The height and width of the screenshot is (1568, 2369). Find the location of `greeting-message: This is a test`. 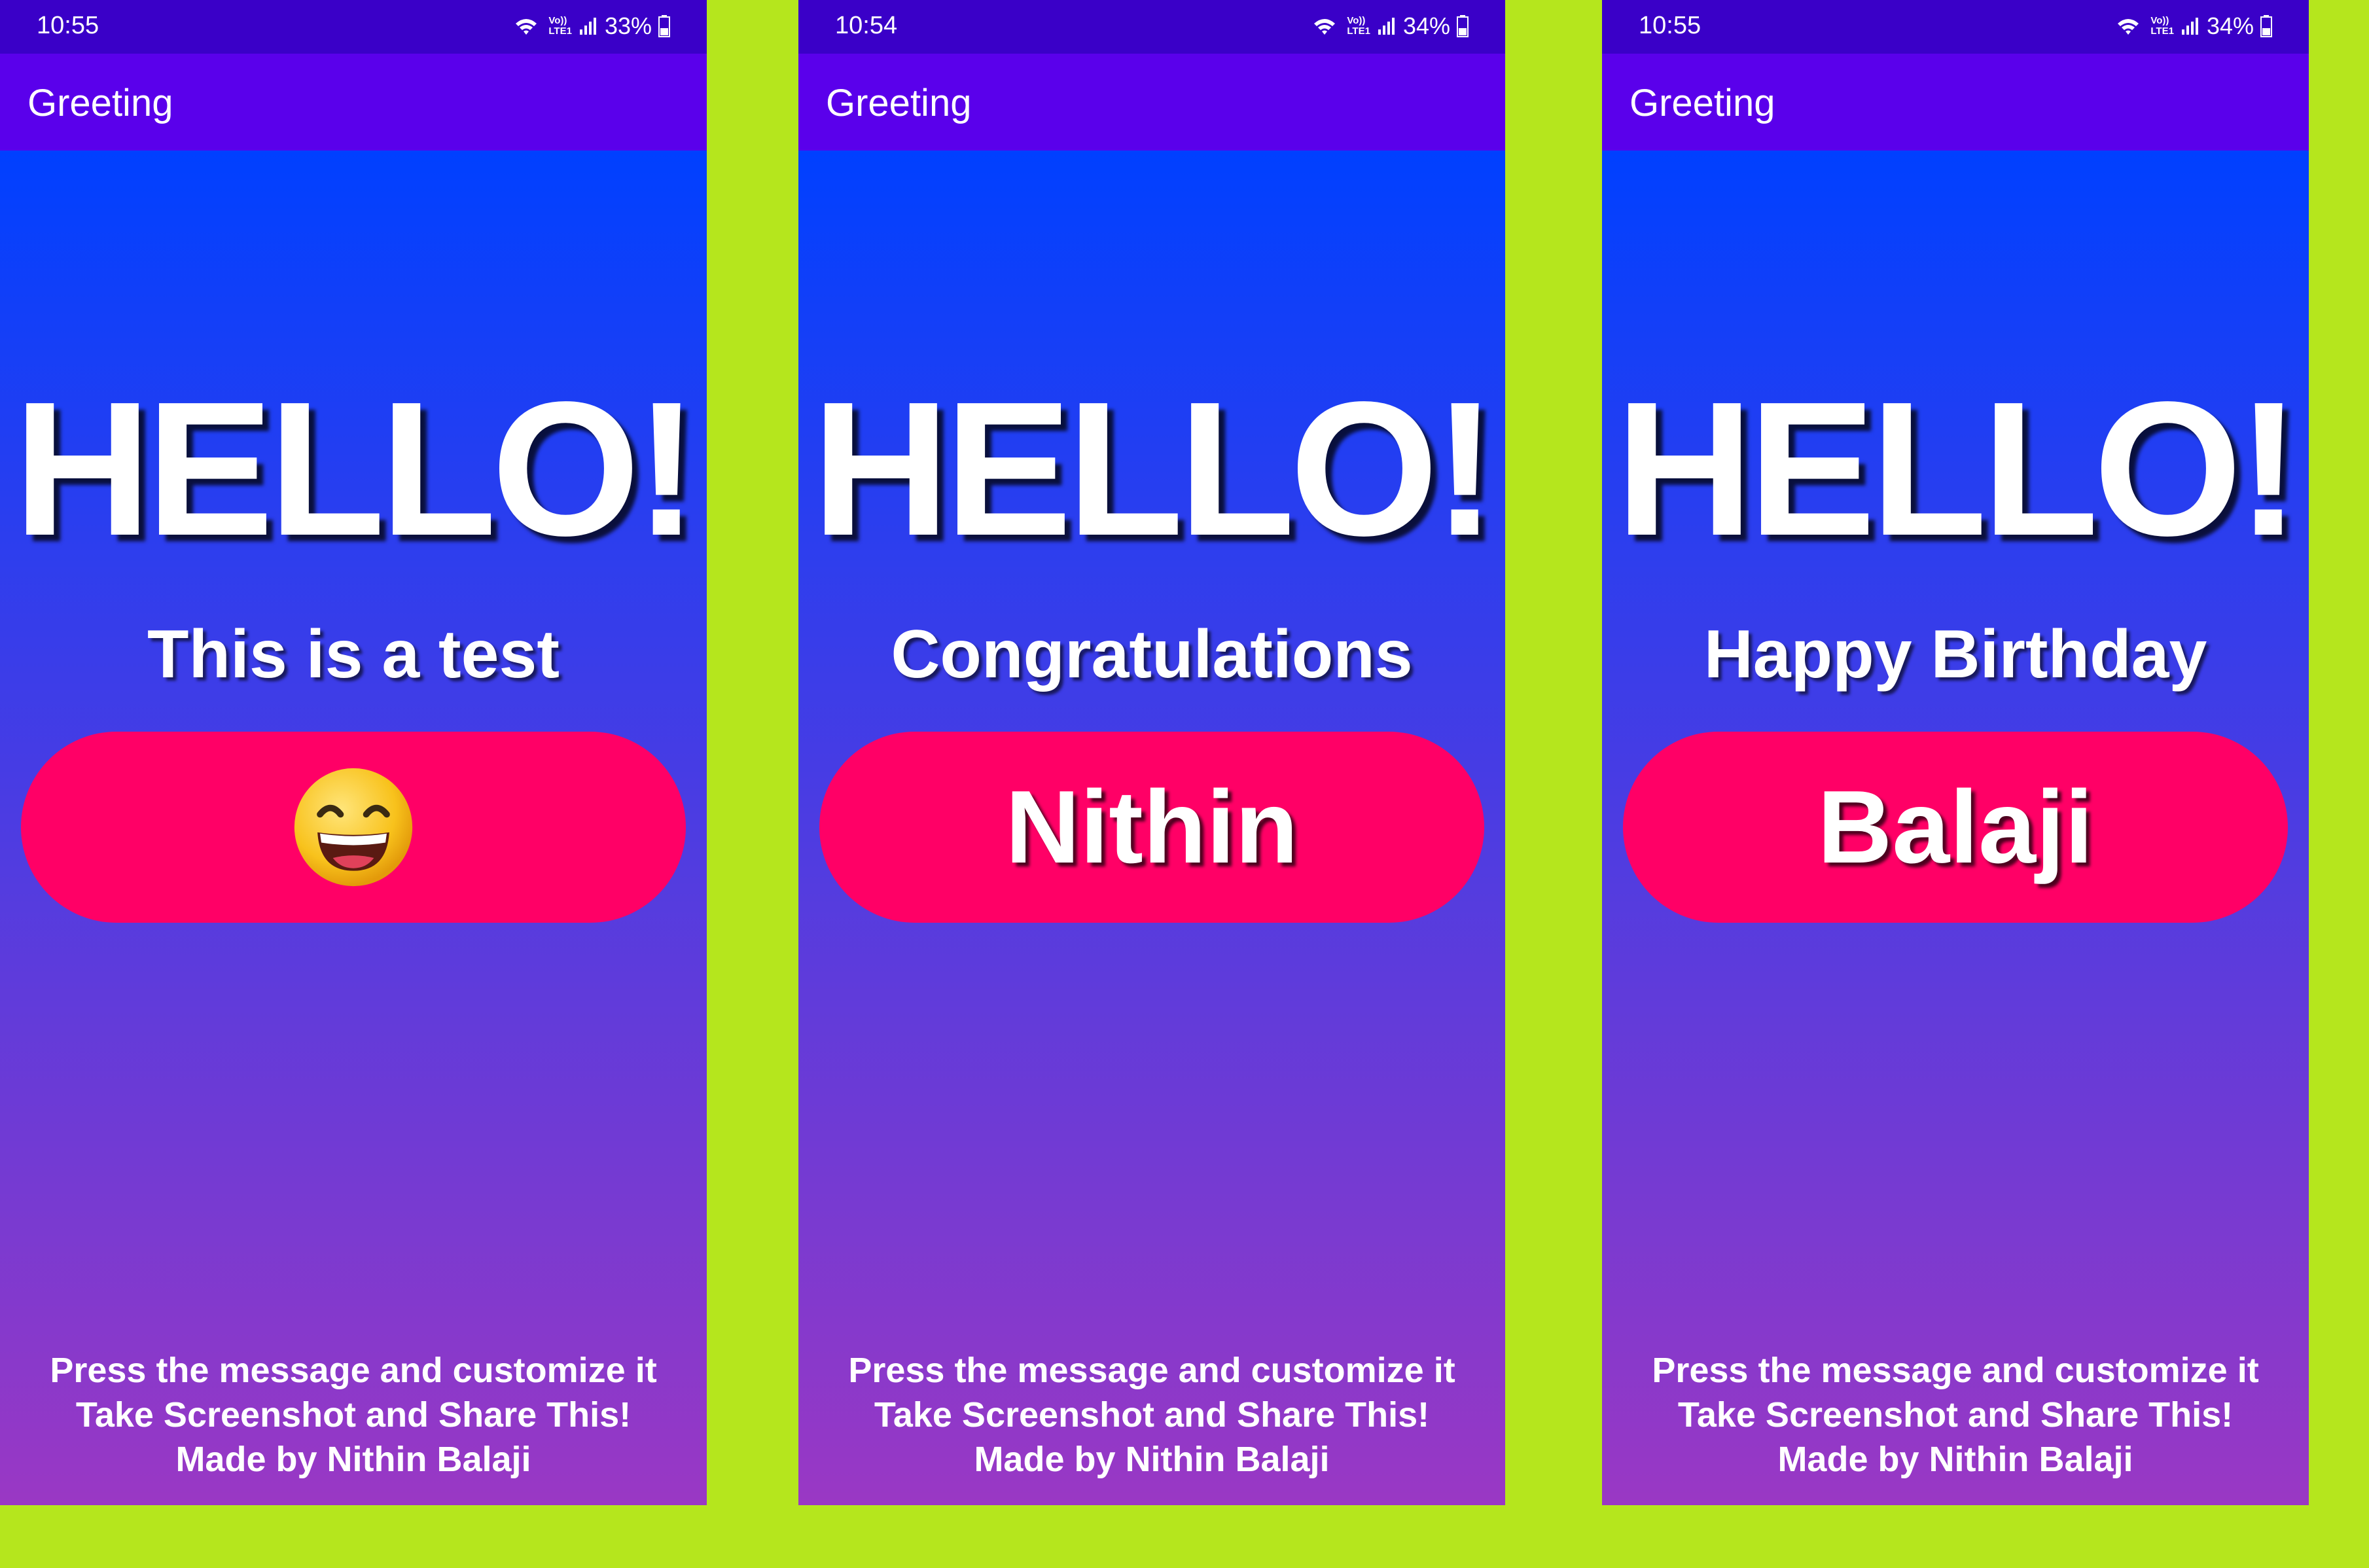

greeting-message: This is a test is located at coordinates (353, 654).